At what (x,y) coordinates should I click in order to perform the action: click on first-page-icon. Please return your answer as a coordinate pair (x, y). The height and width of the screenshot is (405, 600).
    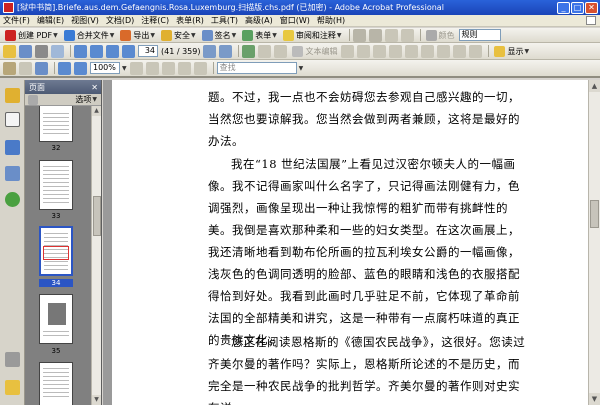
    Looking at the image, I should click on (80, 51).